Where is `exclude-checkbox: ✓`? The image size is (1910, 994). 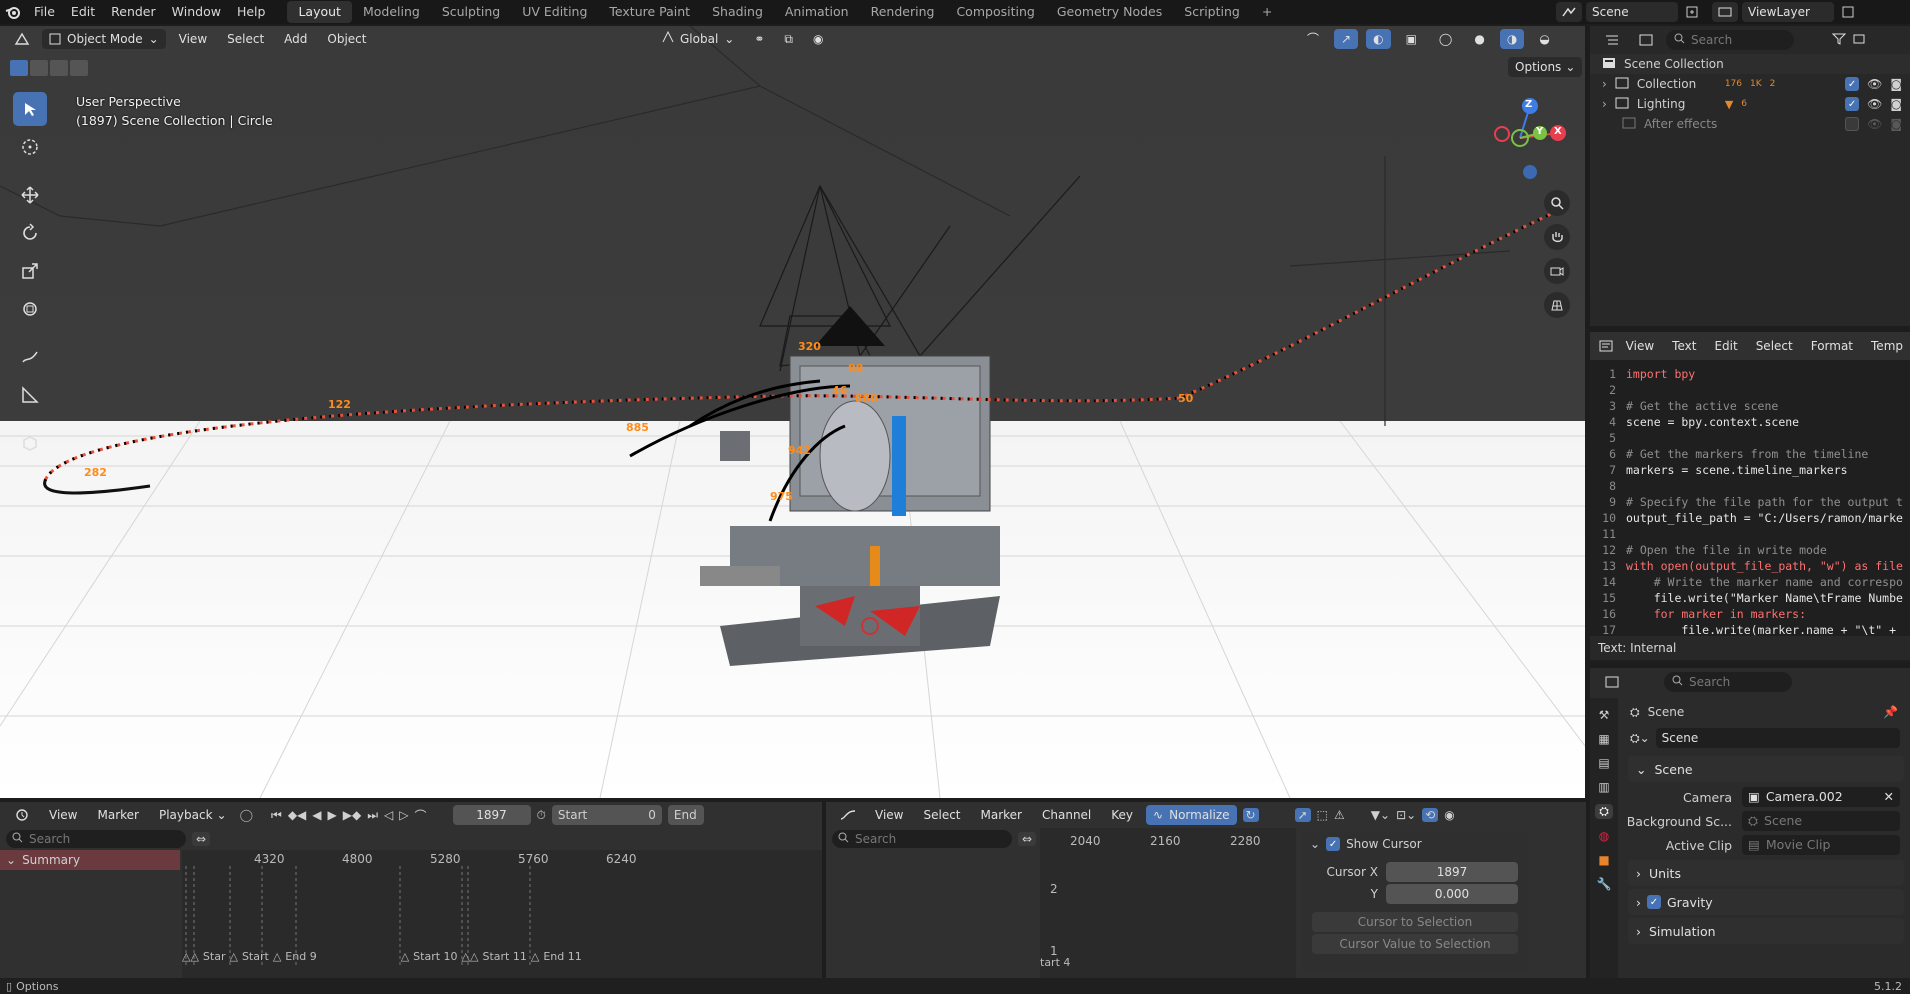 exclude-checkbox: ✓ is located at coordinates (1852, 84).